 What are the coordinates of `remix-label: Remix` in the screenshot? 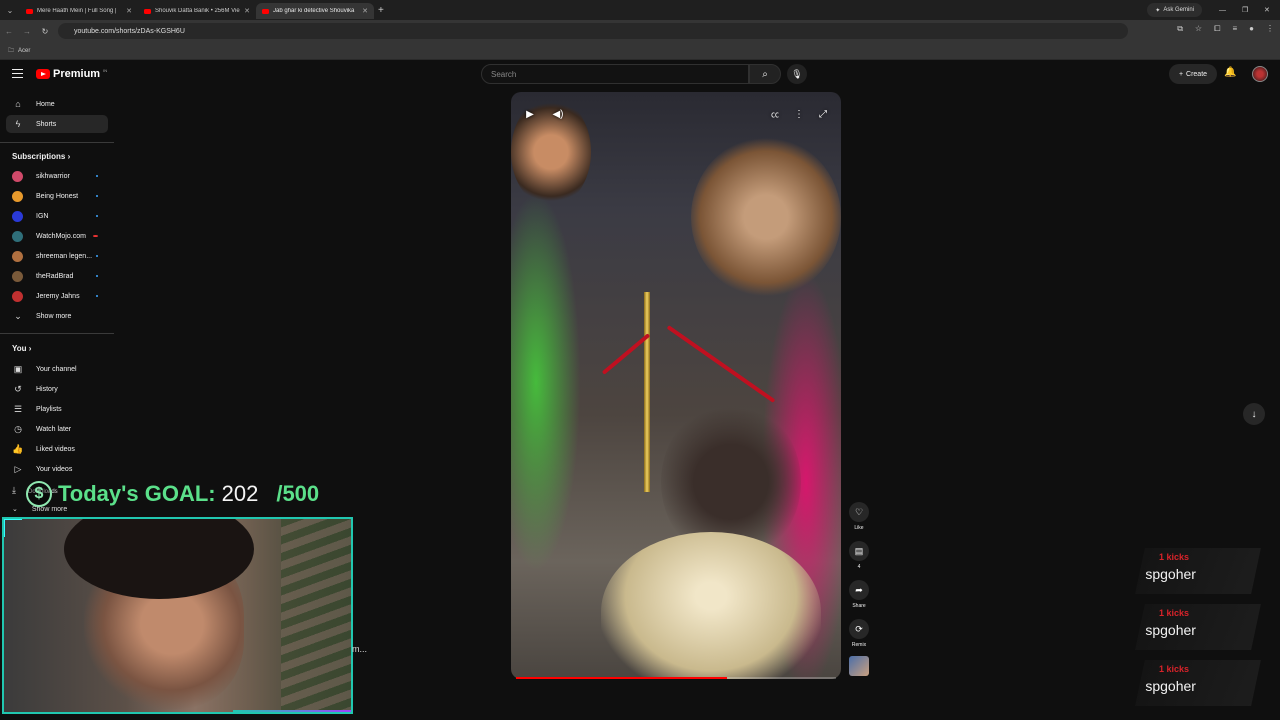 It's located at (859, 645).